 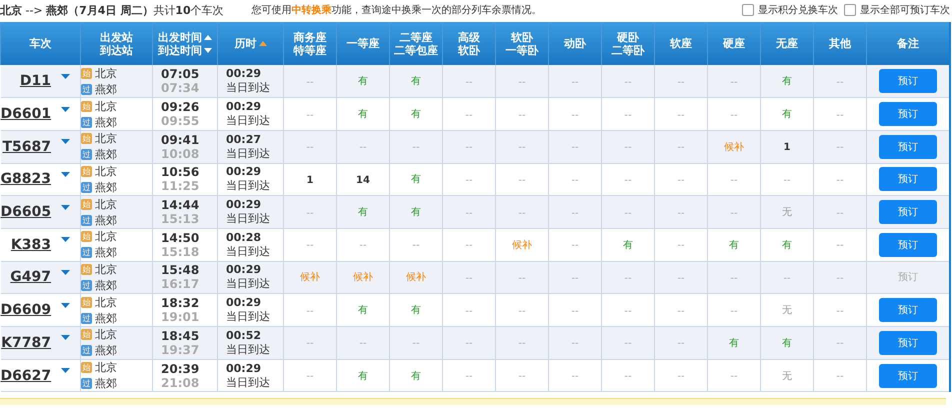 I want to click on train-number-link: K7787, so click(x=26, y=342).